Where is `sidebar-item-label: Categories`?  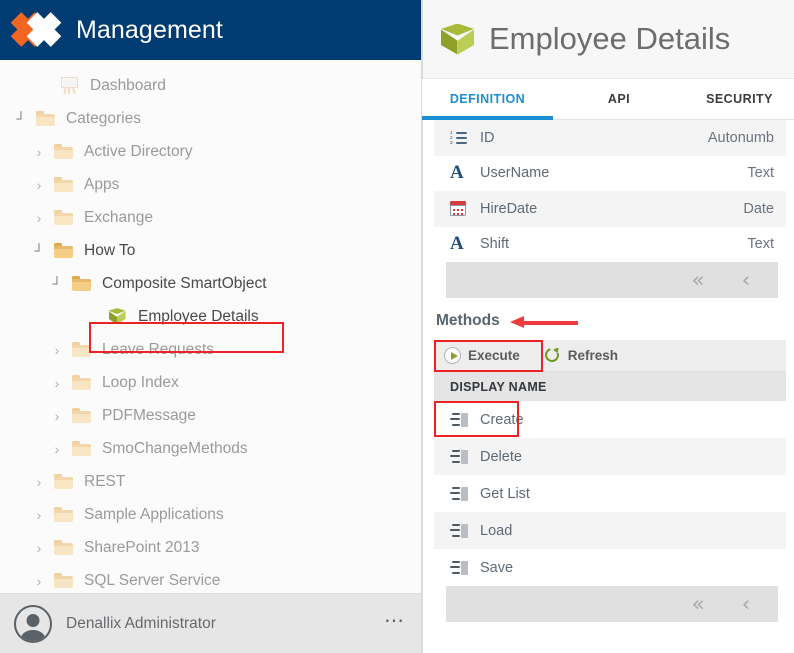
sidebar-item-label: Categories is located at coordinates (103, 118).